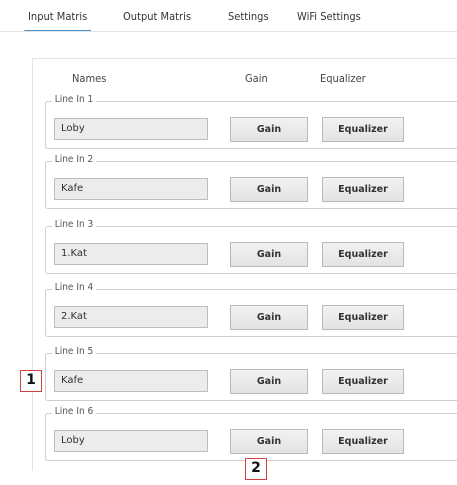 This screenshot has width=457, height=485. What do you see at coordinates (74, 159) in the screenshot?
I see `line-in-label: Line In 2` at bounding box center [74, 159].